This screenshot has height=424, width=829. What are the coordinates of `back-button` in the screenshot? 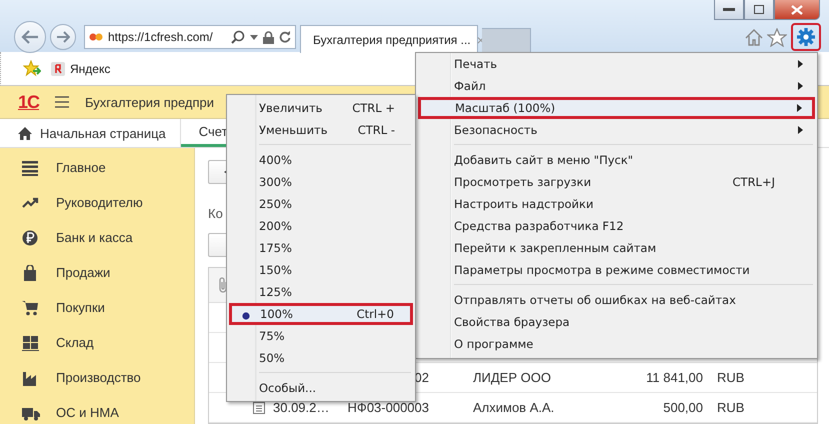 It's located at (30, 37).